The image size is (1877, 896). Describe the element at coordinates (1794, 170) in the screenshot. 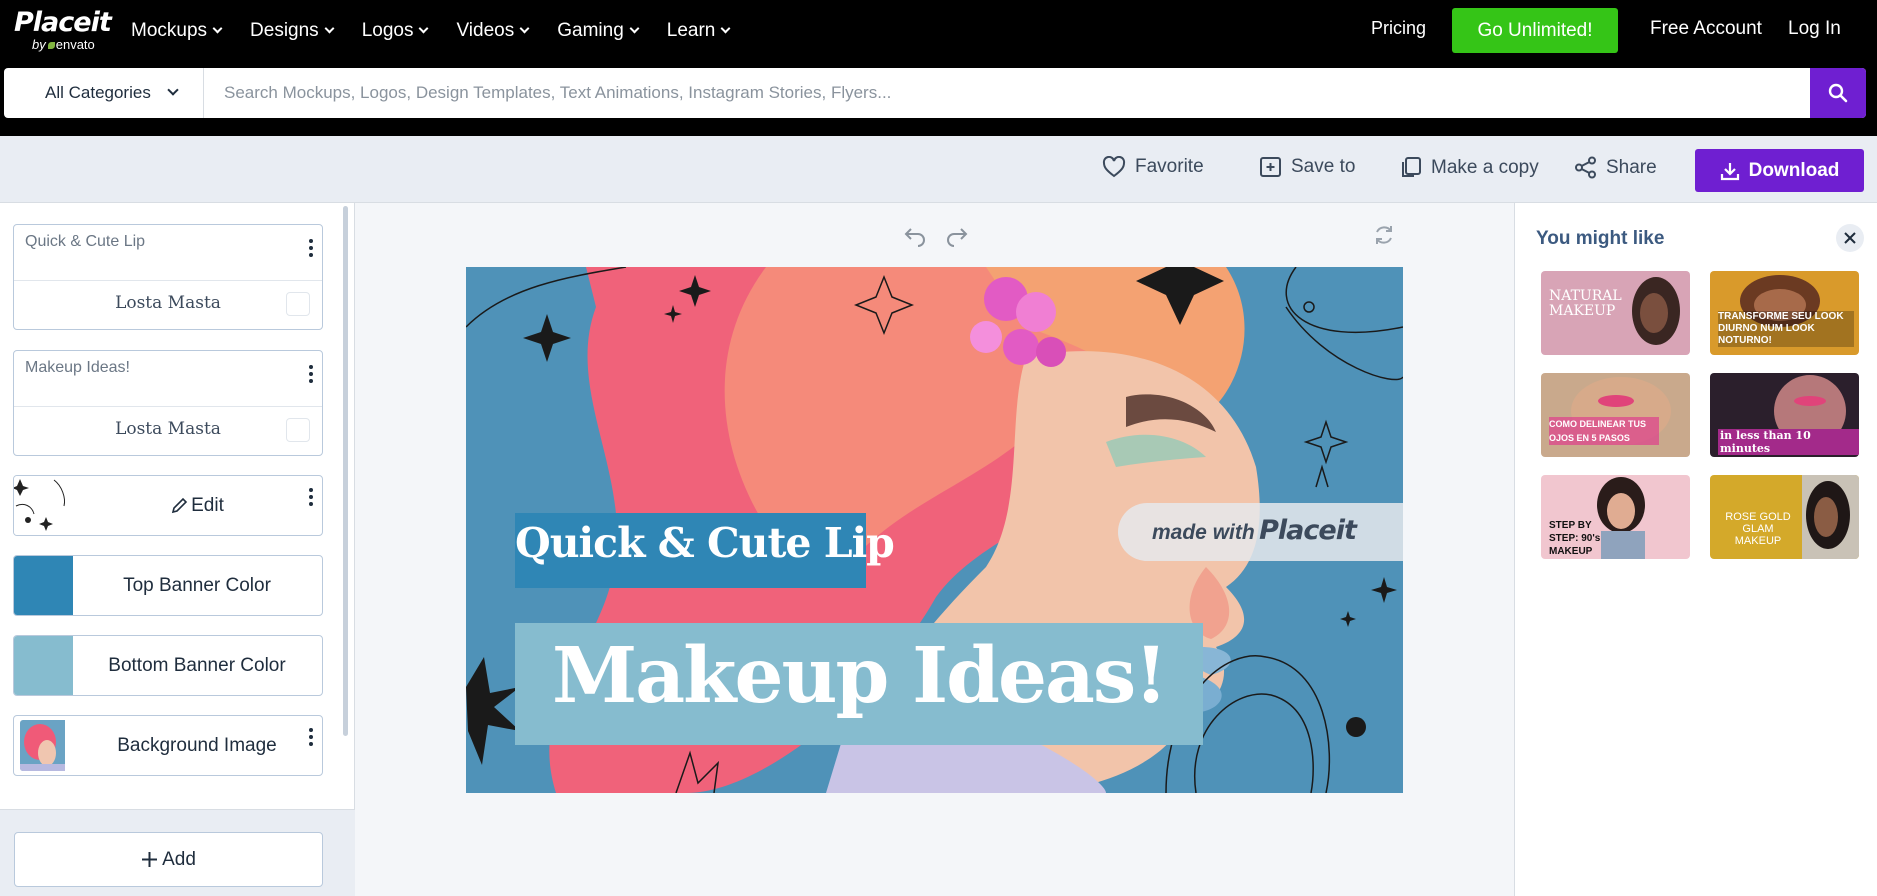

I see `download-label: Download` at that location.